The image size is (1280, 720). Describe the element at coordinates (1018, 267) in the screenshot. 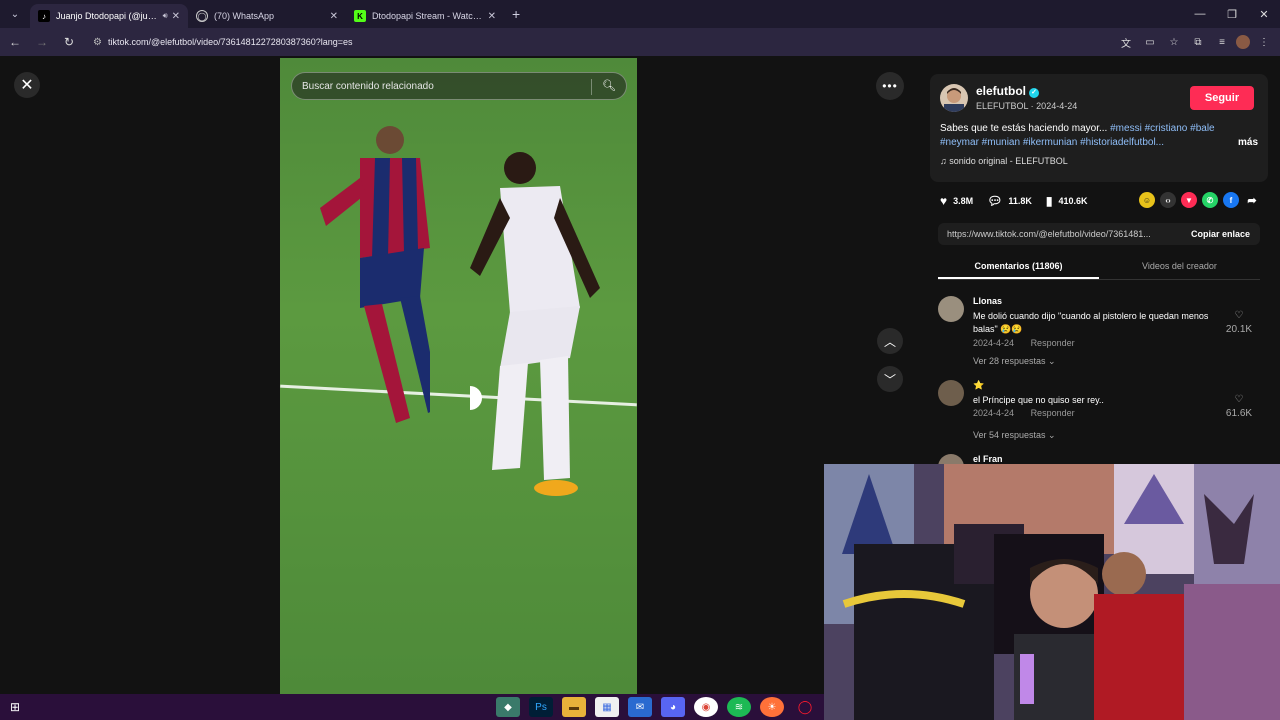

I see `tab-comments: Comentarios (11806)` at that location.